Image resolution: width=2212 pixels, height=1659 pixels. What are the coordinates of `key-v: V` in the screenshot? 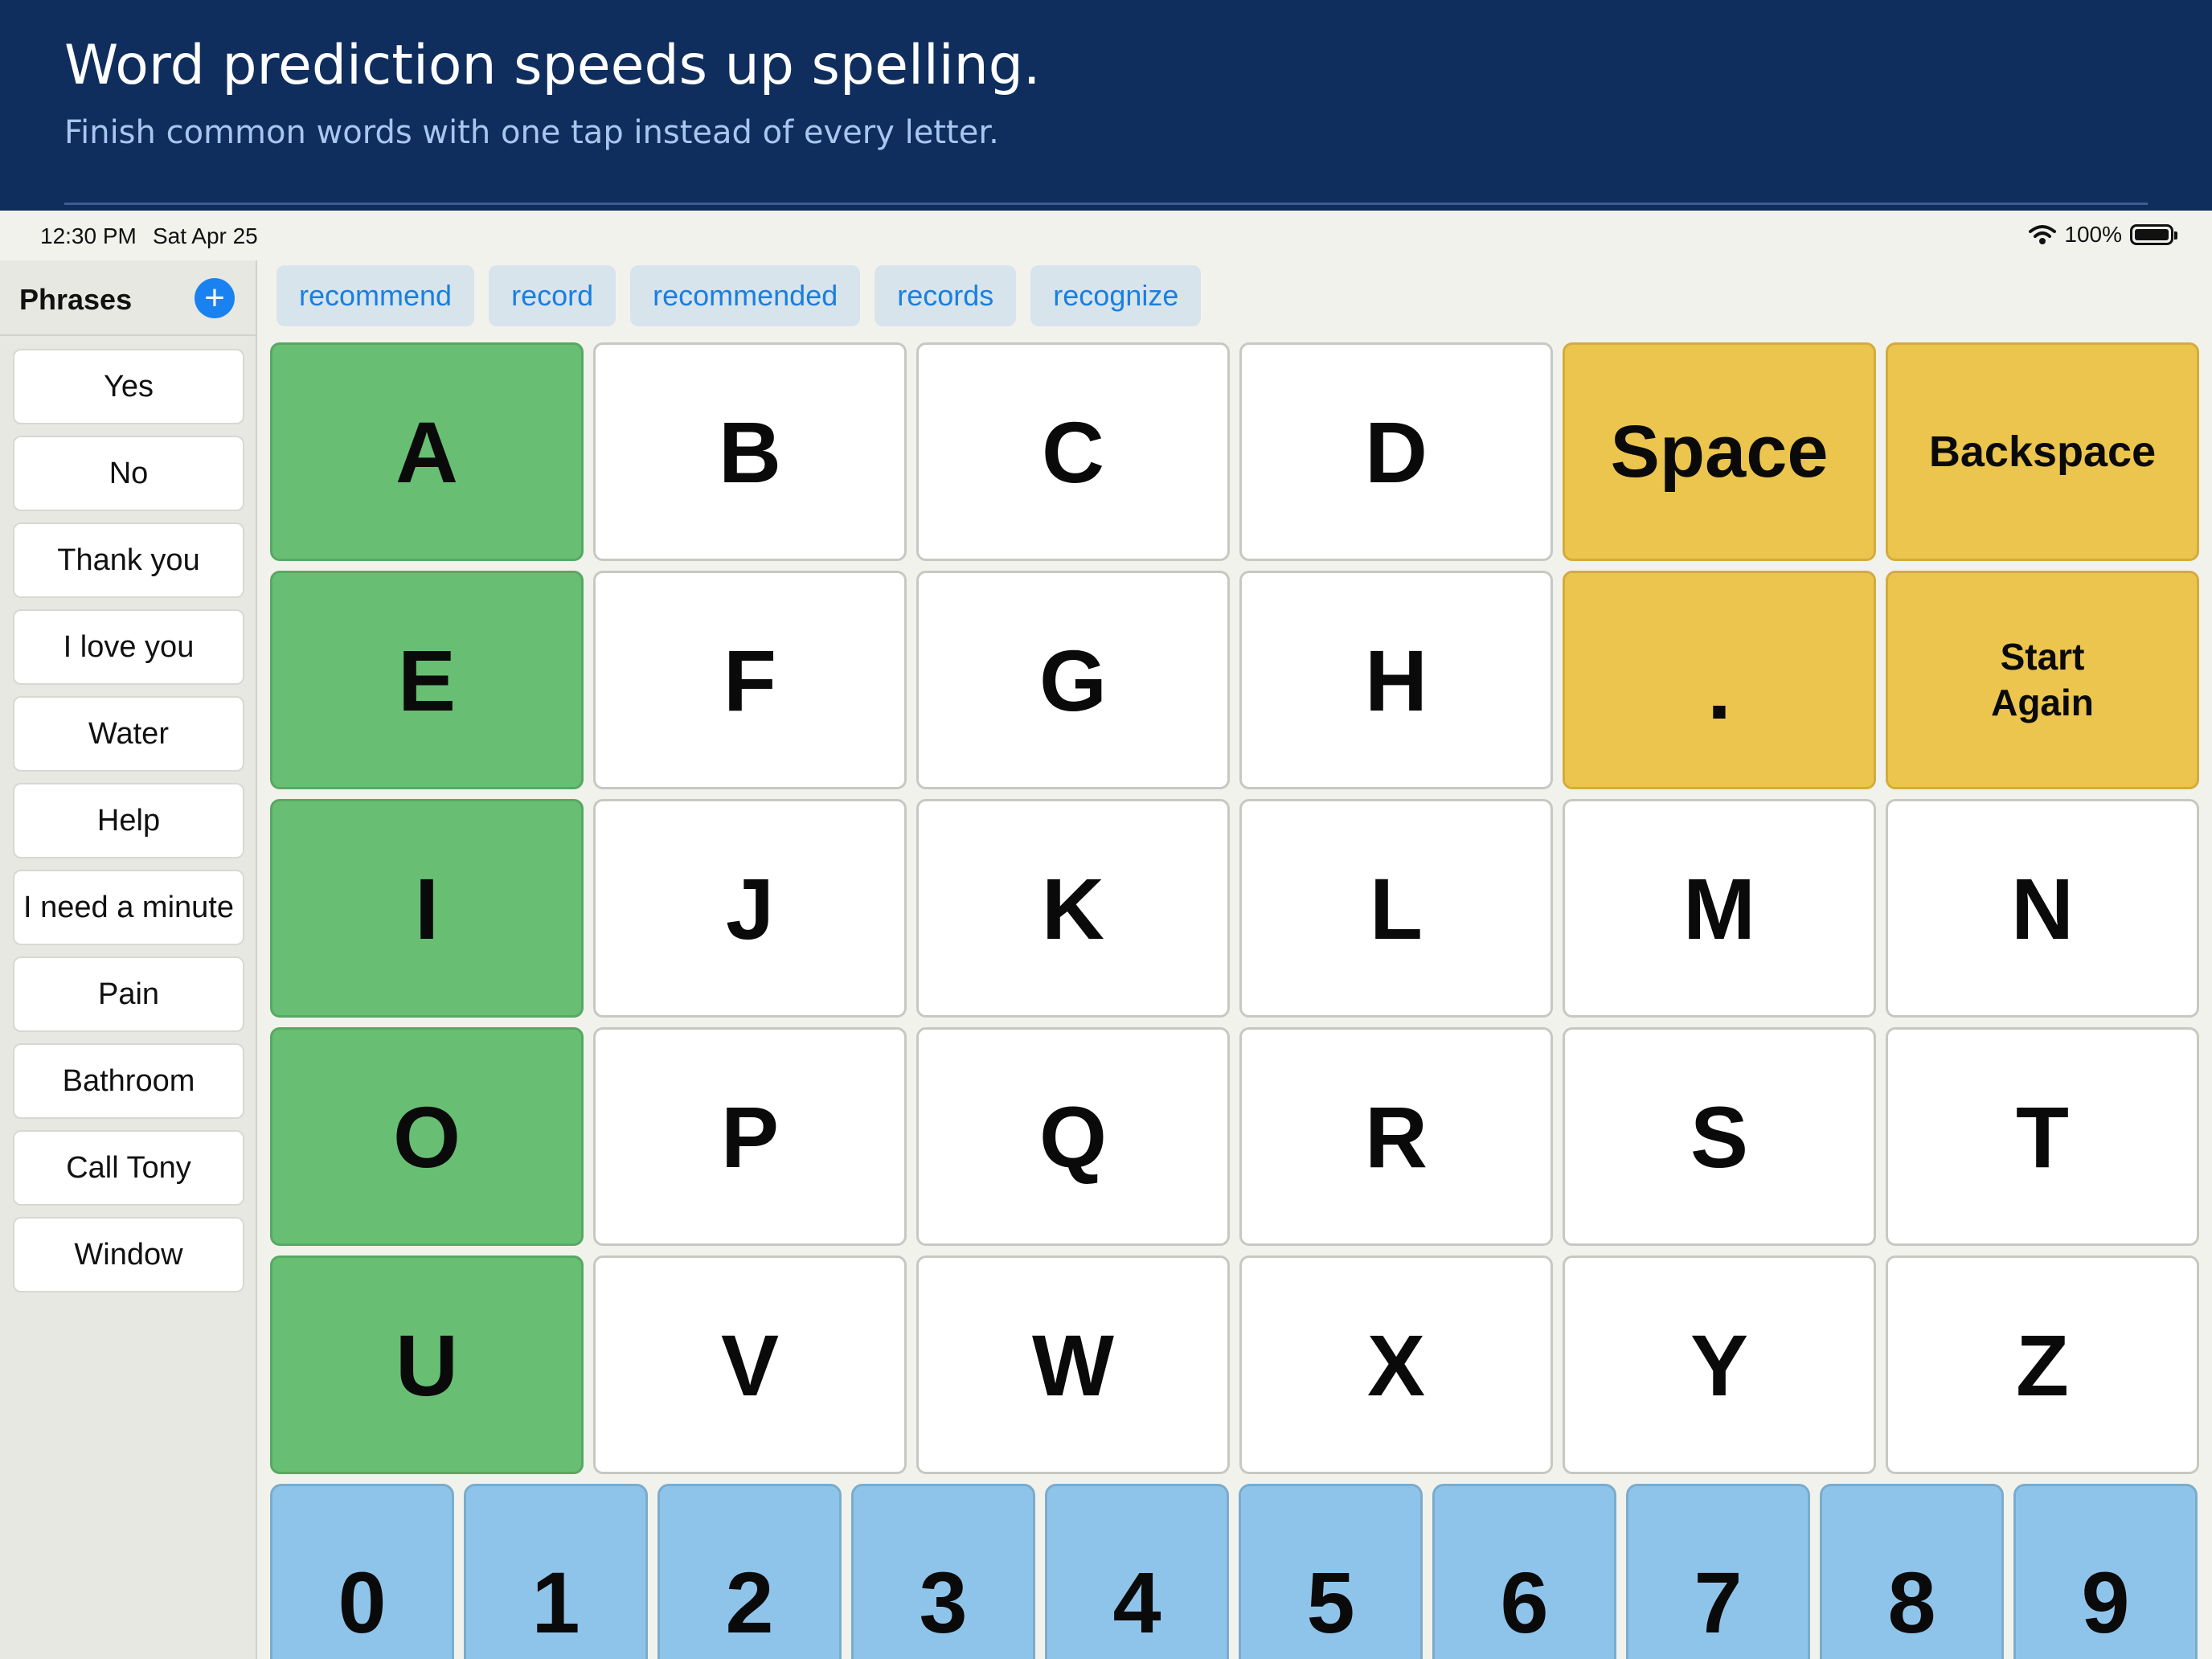 It's located at (750, 1365).